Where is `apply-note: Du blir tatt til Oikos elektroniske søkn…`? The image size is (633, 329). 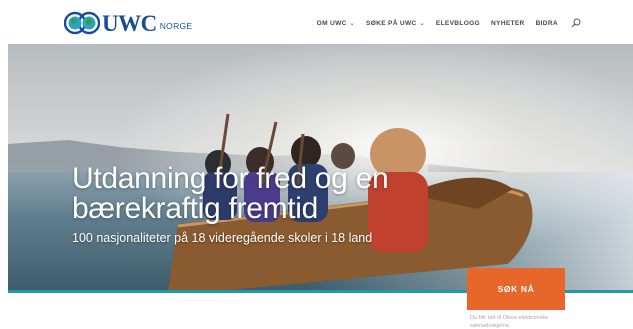 apply-note: Du blir tatt til Oikos elektroniske søkn… is located at coordinates (509, 322).